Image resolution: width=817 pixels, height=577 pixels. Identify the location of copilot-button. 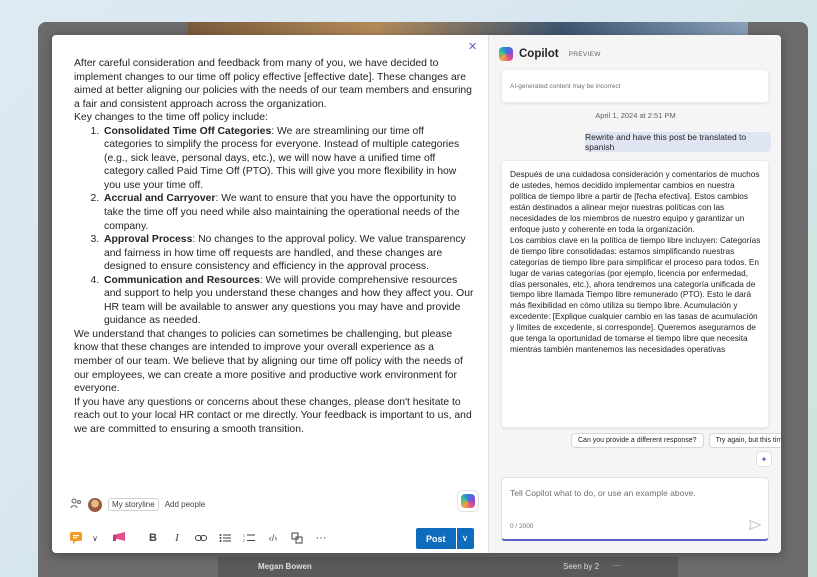
(468, 501).